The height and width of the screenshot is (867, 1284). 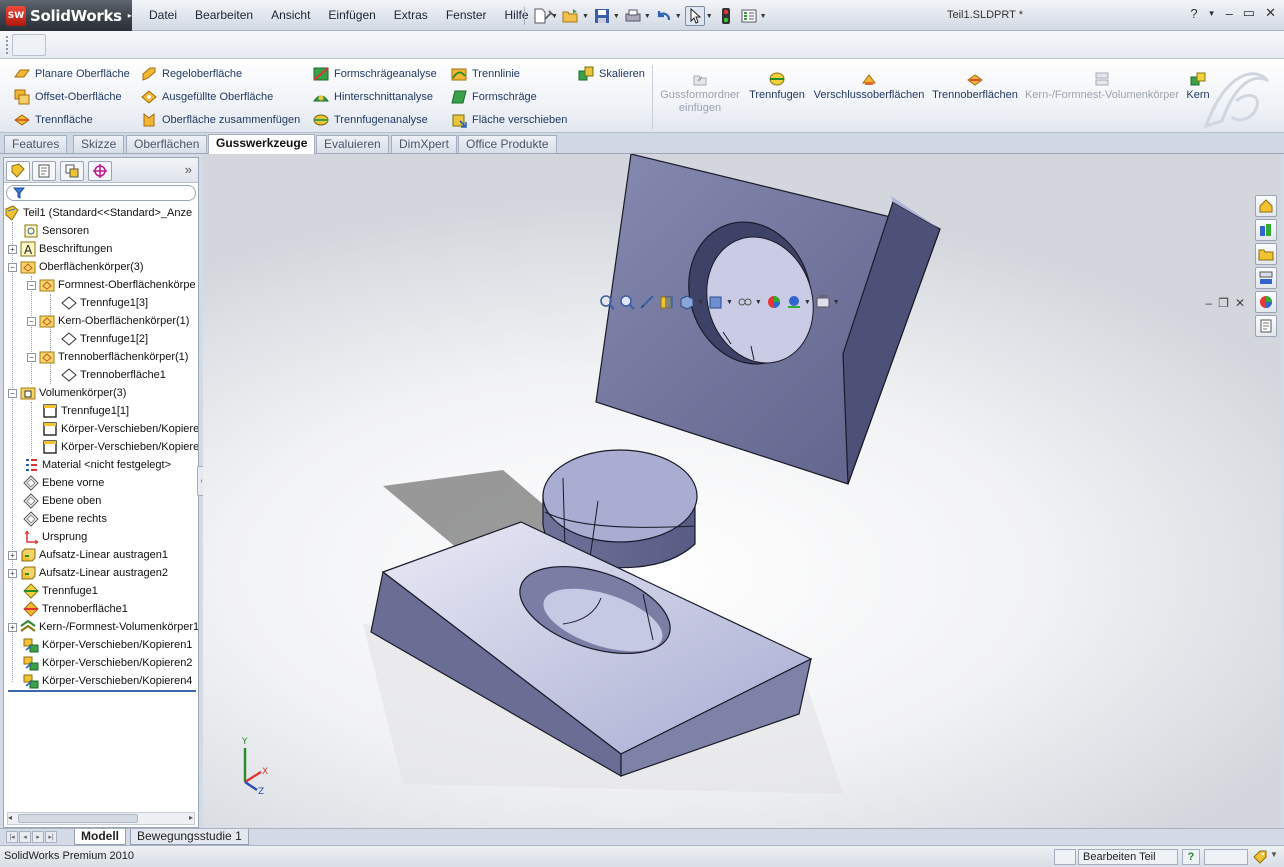 I want to click on tree-node: Ebene vorne, so click(x=63, y=483).